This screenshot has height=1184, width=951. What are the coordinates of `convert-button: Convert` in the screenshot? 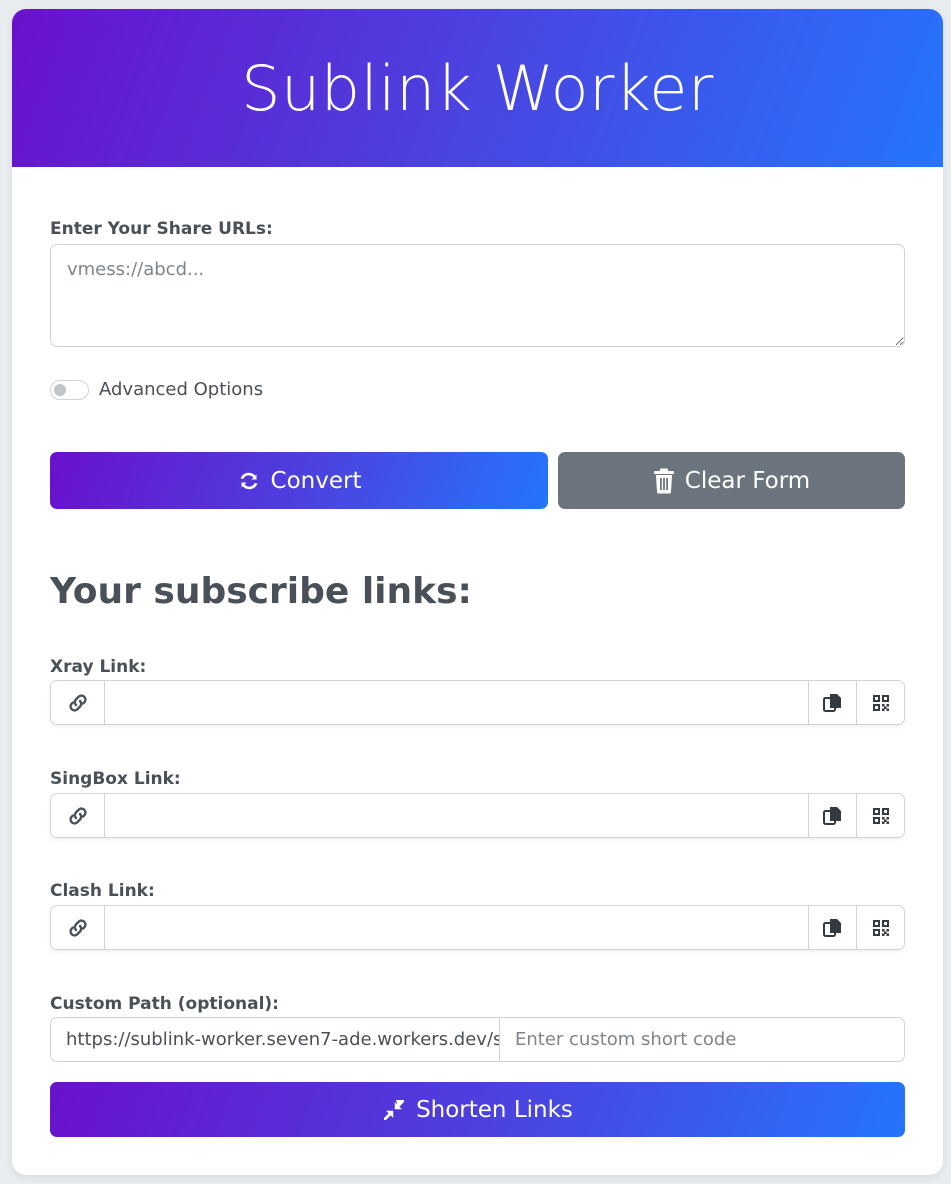 It's located at (299, 480).